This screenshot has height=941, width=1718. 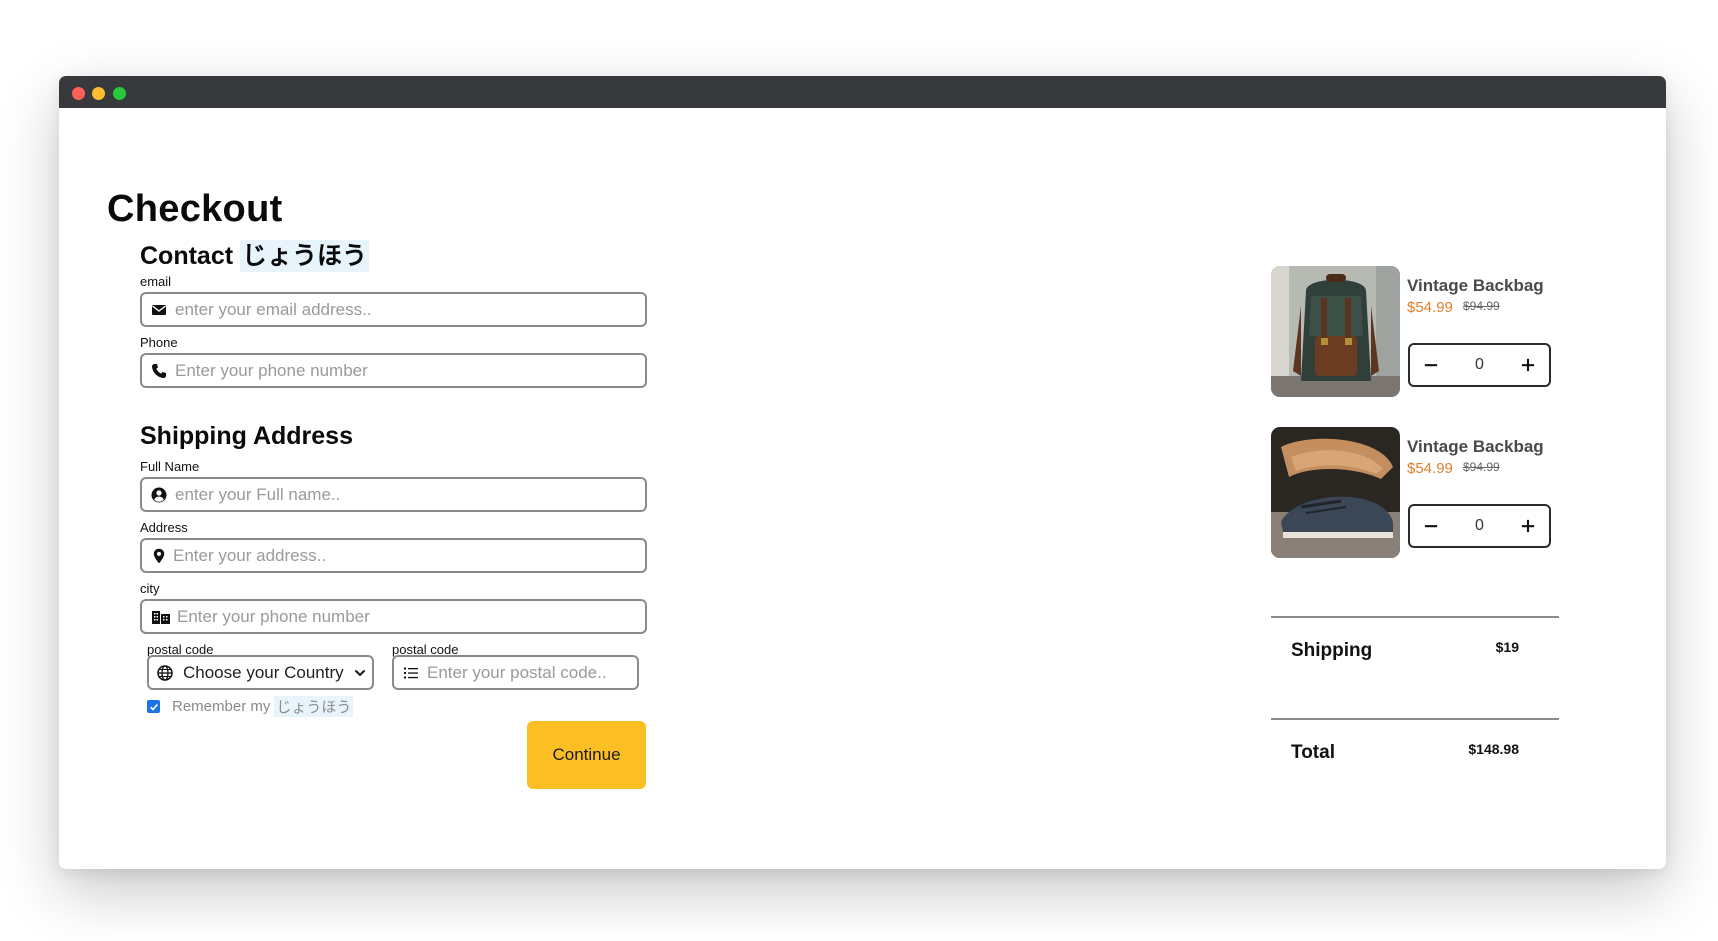 What do you see at coordinates (1332, 650) in the screenshot?
I see `shipping-label: Shipping` at bounding box center [1332, 650].